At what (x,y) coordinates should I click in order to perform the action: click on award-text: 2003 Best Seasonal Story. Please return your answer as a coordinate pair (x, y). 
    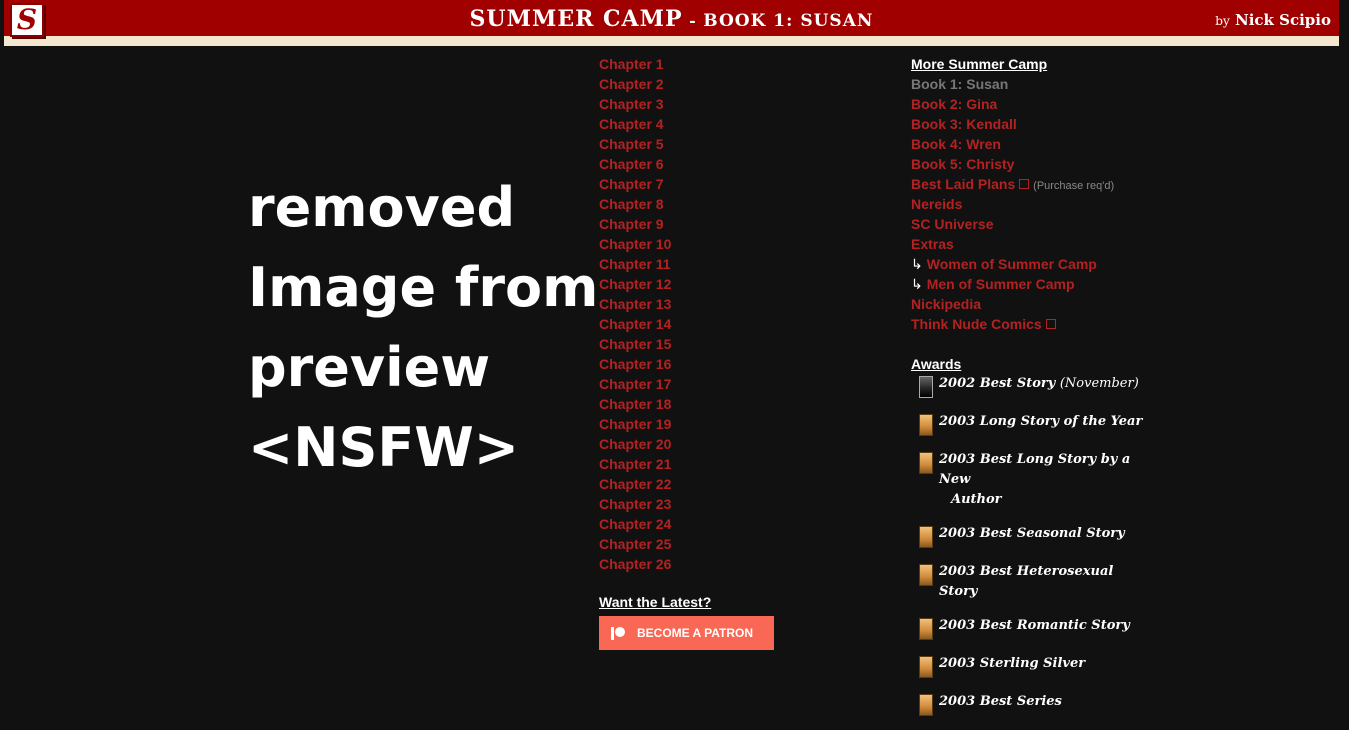
    Looking at the image, I should click on (1032, 534).